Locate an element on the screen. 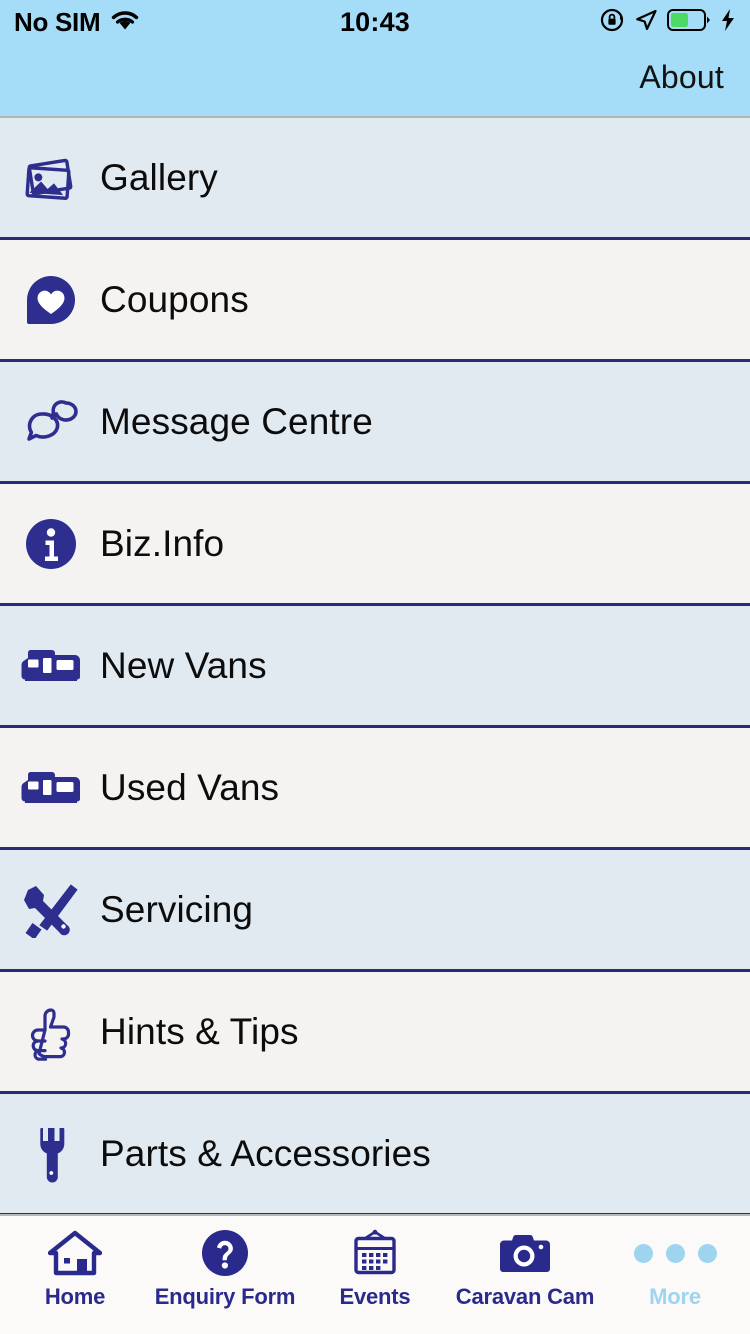  battery-icon is located at coordinates (689, 22).